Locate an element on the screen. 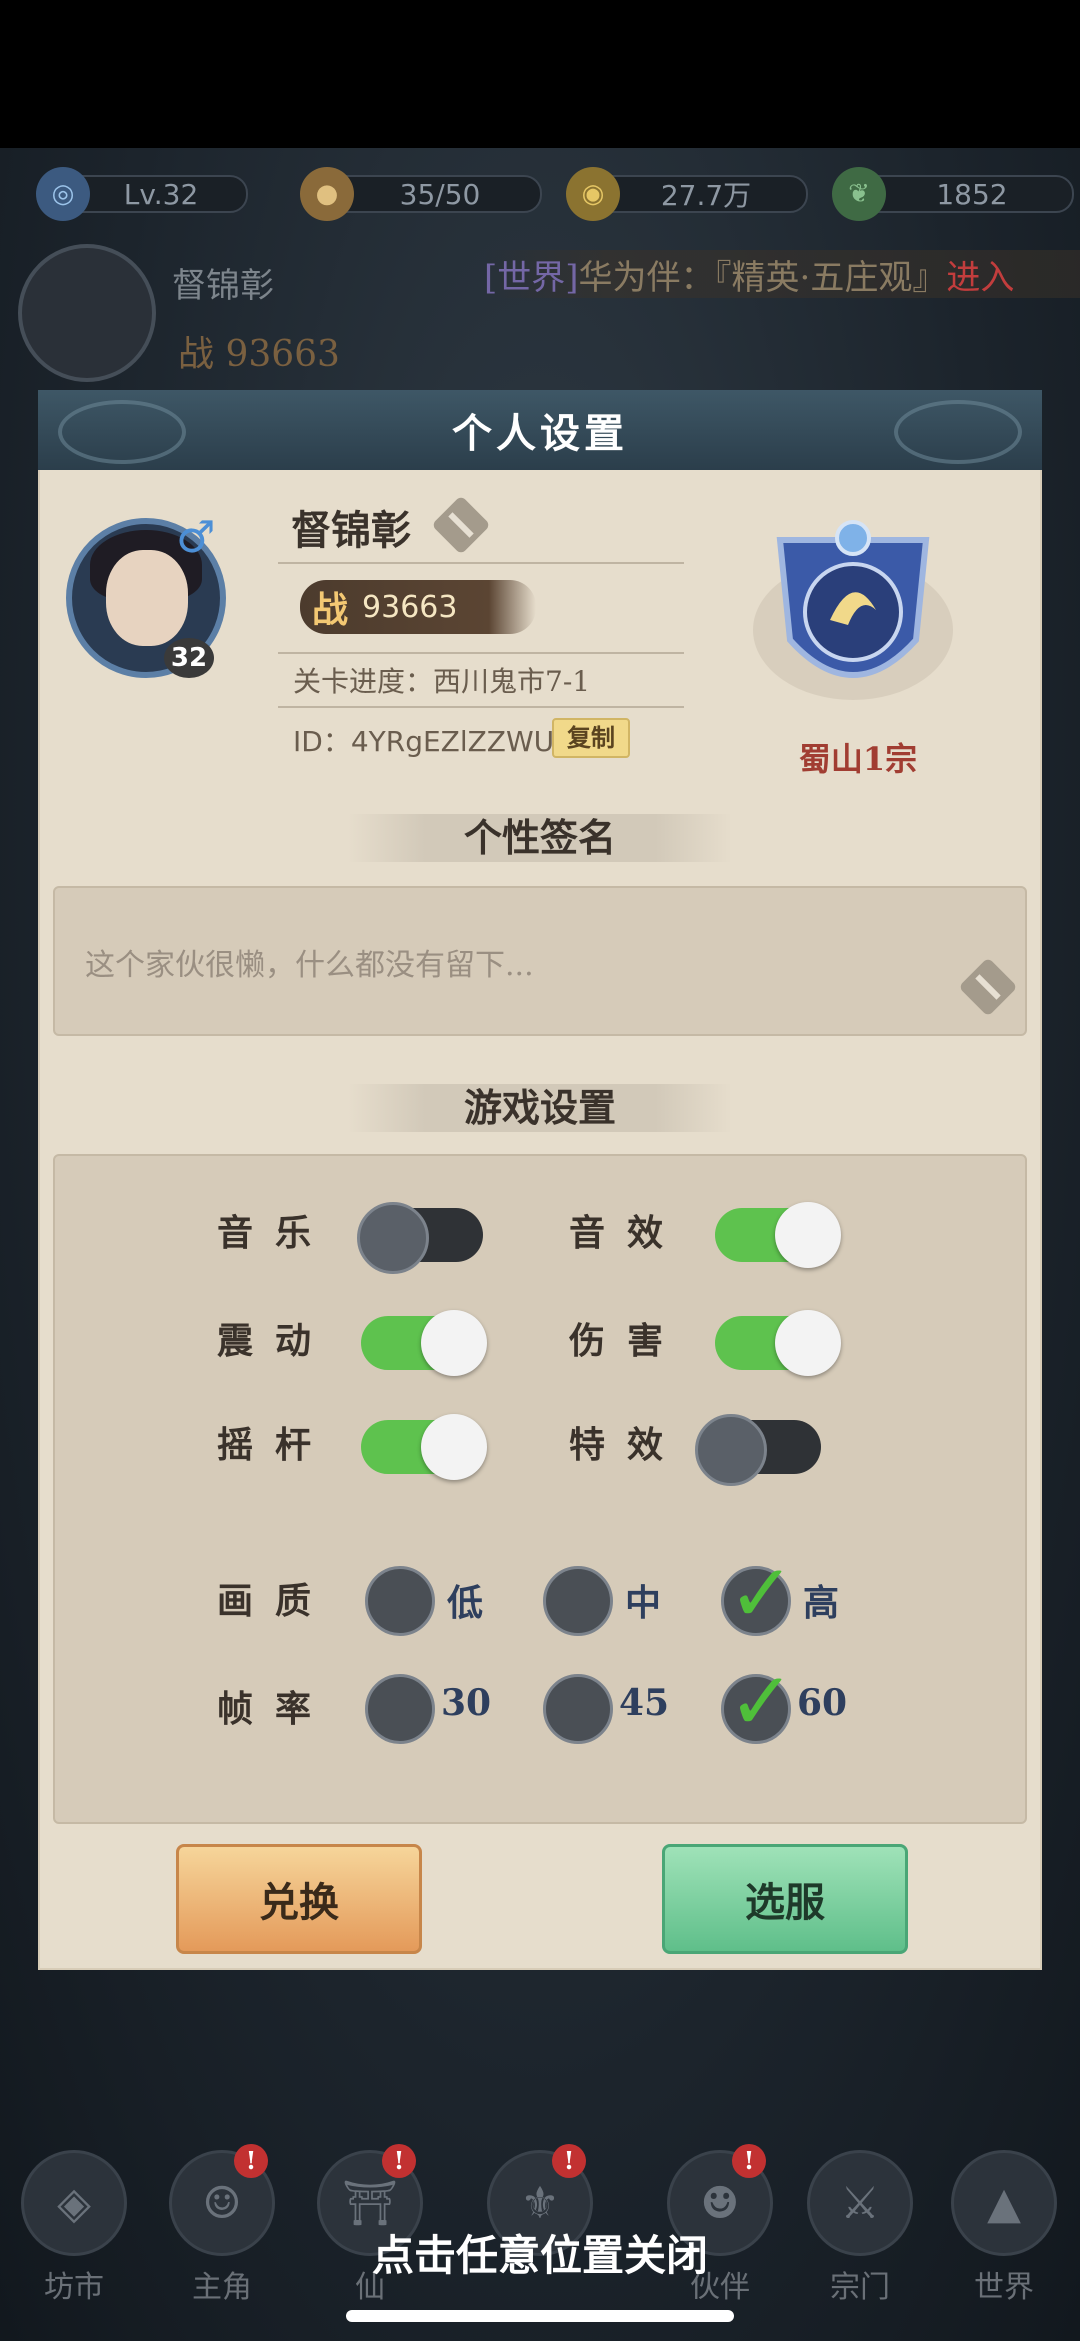  bun-icon: ● is located at coordinates (327, 194).